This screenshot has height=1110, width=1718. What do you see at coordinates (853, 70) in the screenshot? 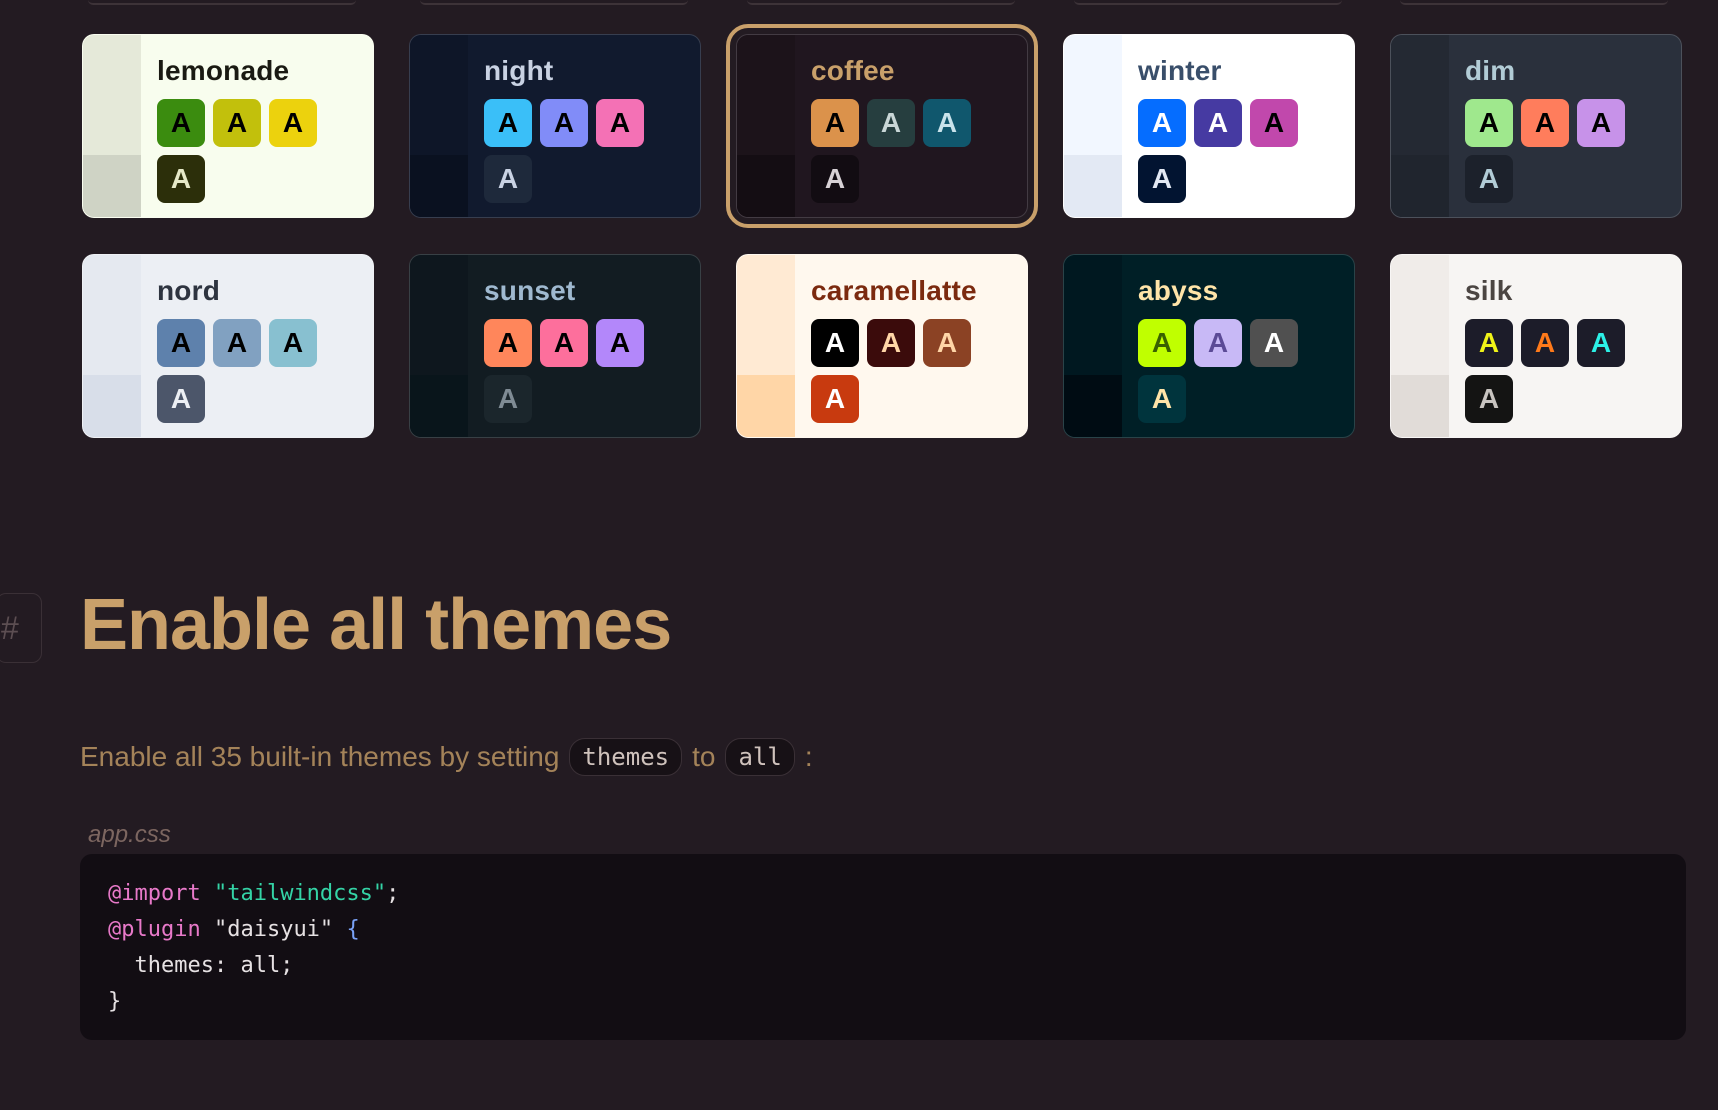
I see `theme-name: coffee` at bounding box center [853, 70].